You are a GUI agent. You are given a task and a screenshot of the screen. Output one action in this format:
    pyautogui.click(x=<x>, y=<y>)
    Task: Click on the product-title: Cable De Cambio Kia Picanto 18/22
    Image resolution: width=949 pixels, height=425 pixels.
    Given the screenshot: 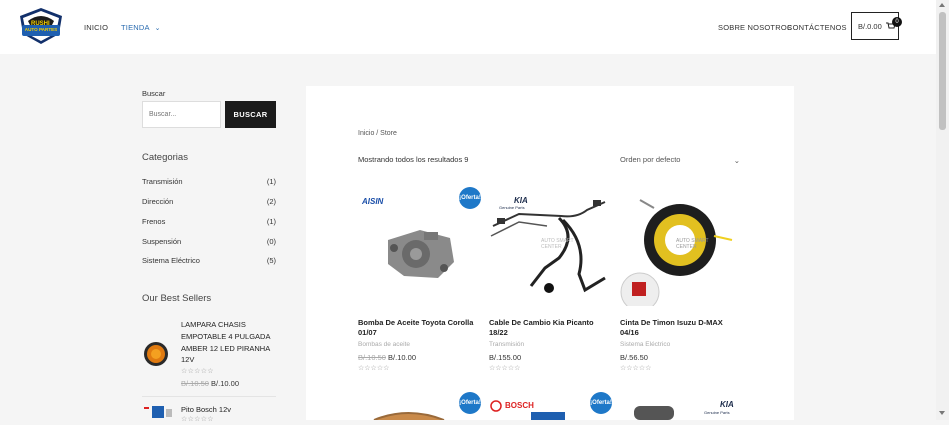 What is the action you would take?
    pyautogui.click(x=548, y=328)
    